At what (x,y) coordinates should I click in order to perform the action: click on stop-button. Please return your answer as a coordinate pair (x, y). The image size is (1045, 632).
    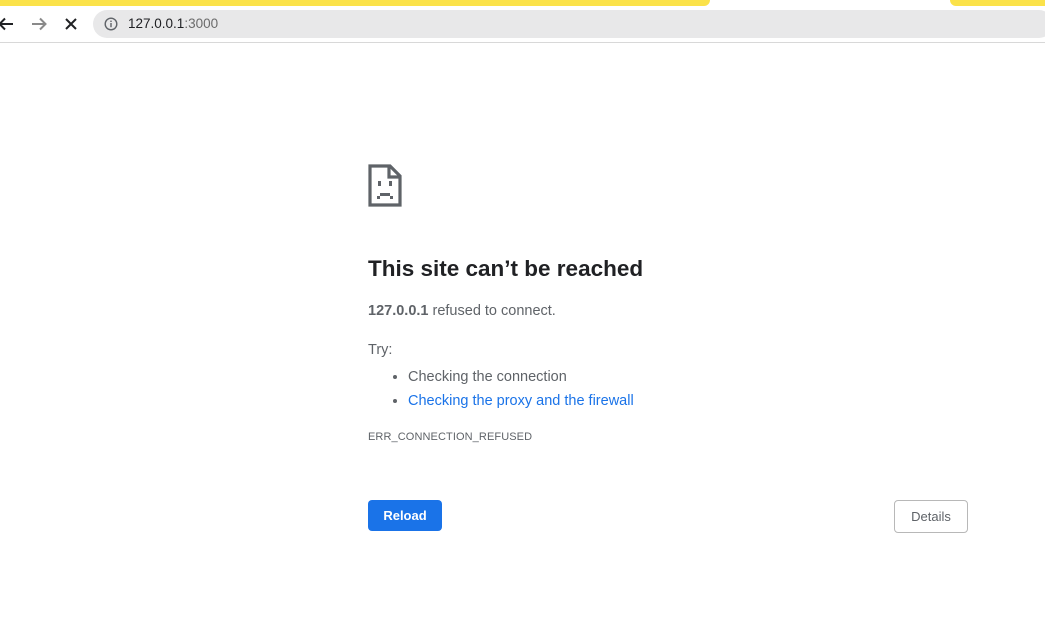
    Looking at the image, I should click on (71, 24).